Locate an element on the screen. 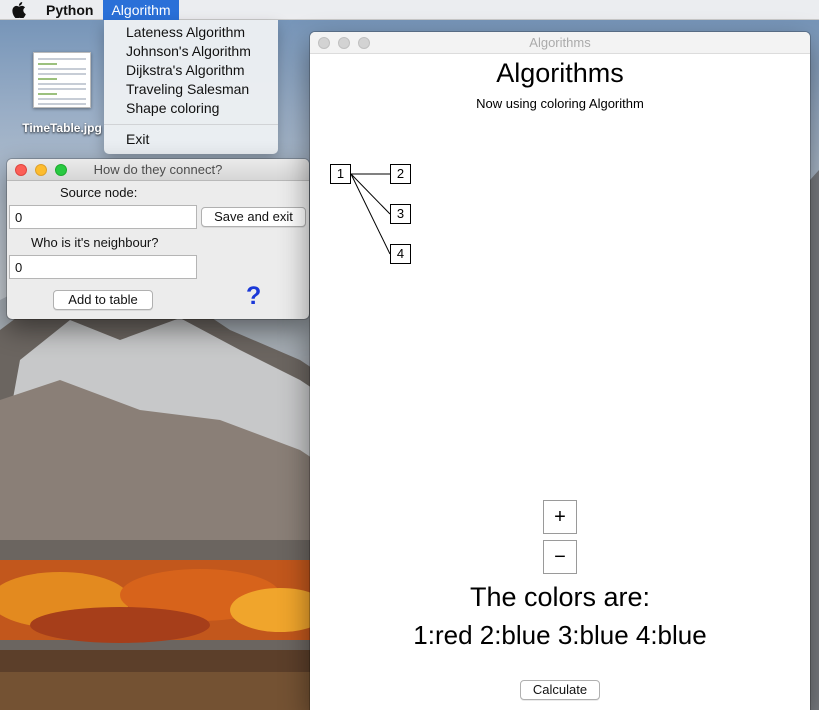  help-question-icon: ? is located at coordinates (253, 296).